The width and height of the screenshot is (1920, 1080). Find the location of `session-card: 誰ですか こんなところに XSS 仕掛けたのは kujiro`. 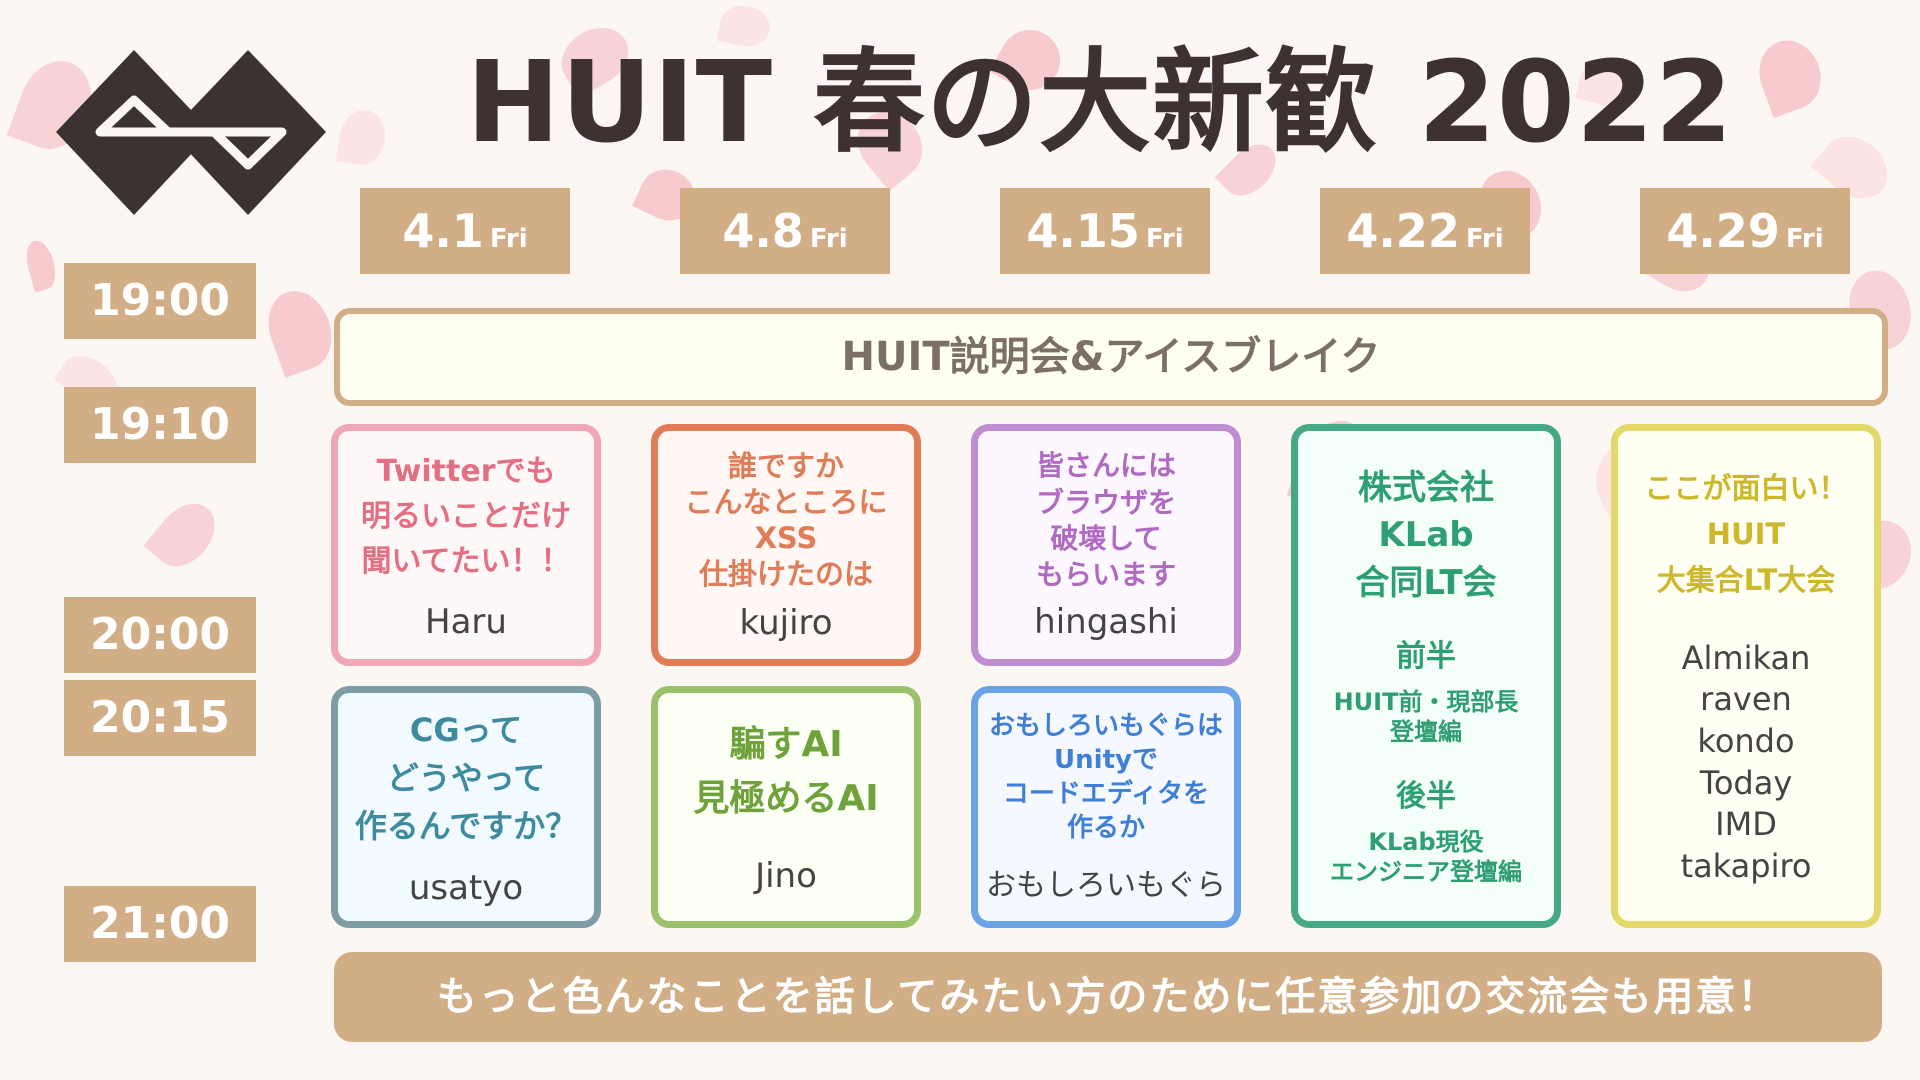

session-card: 誰ですか こんなところに XSS 仕掛けたのは kujiro is located at coordinates (786, 545).